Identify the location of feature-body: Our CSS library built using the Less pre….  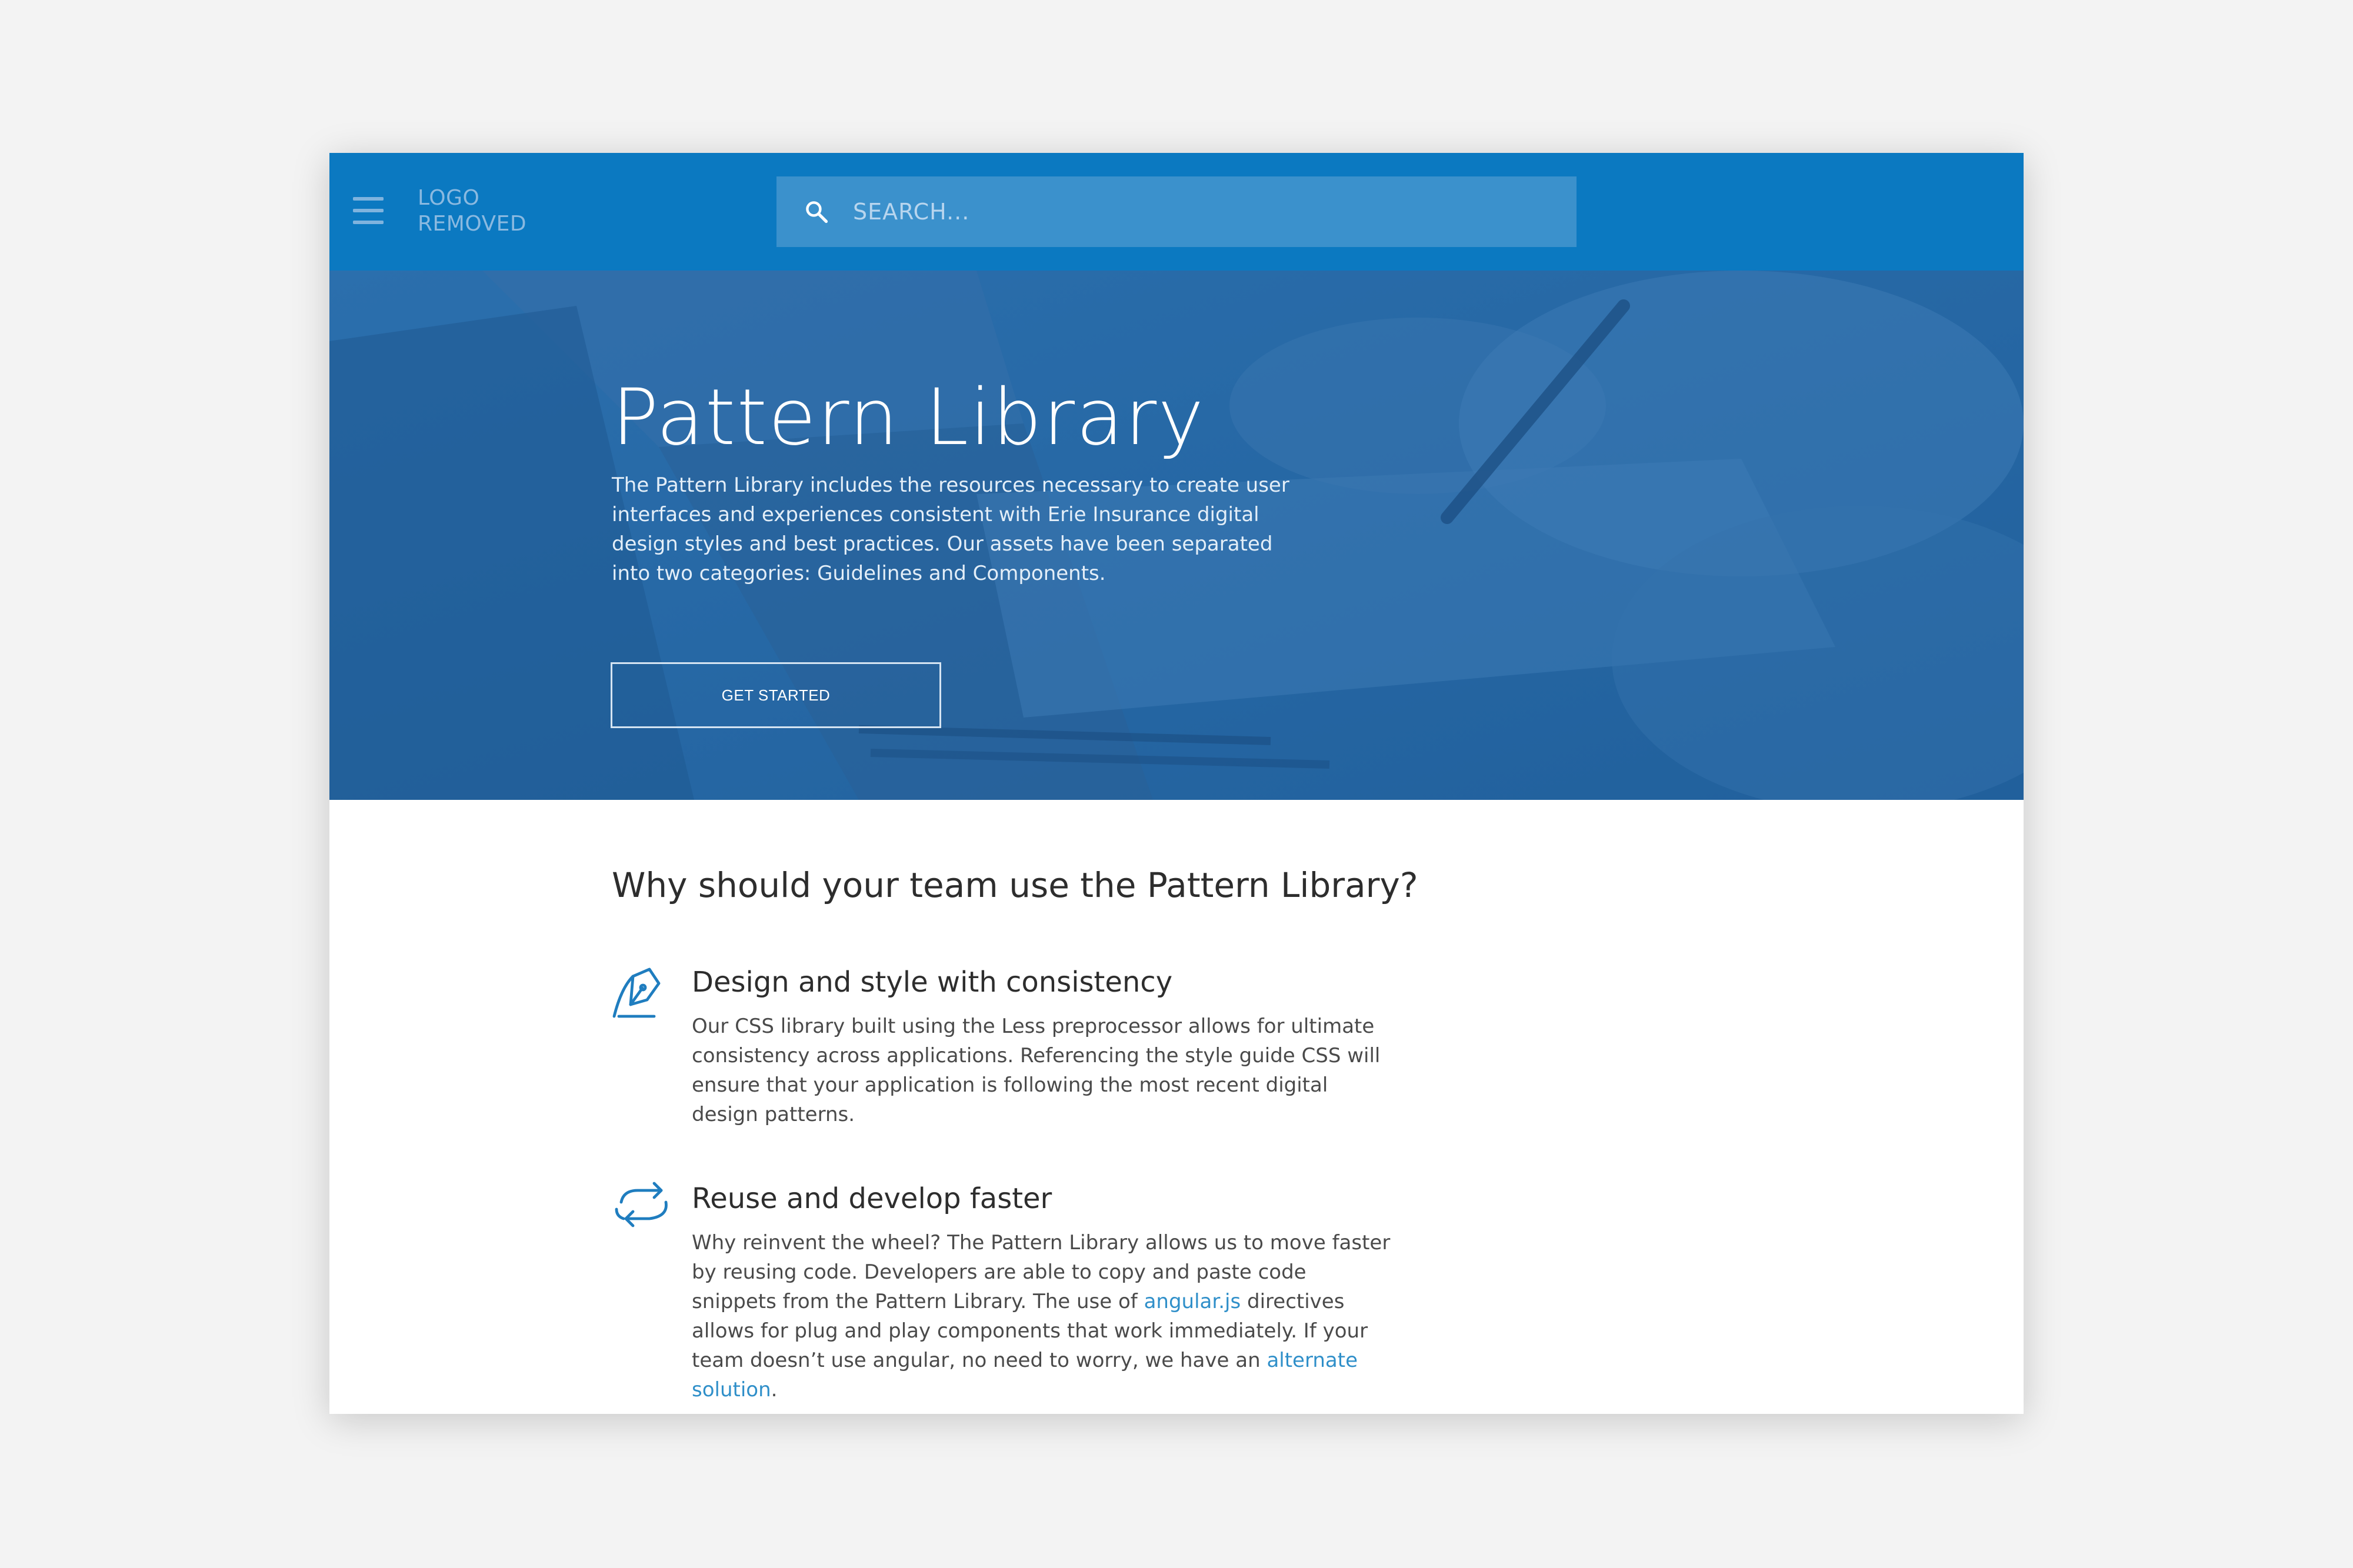
(1036, 1070).